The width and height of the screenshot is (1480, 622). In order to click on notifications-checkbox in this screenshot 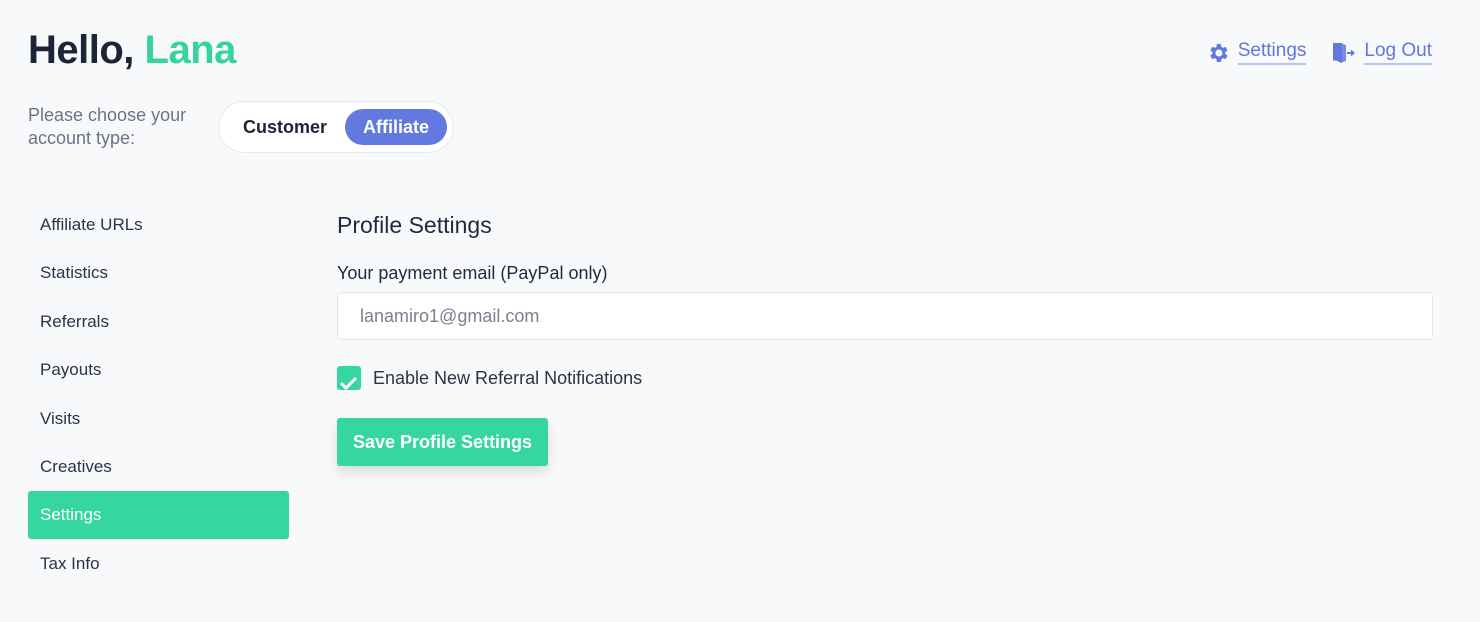, I will do `click(349, 378)`.